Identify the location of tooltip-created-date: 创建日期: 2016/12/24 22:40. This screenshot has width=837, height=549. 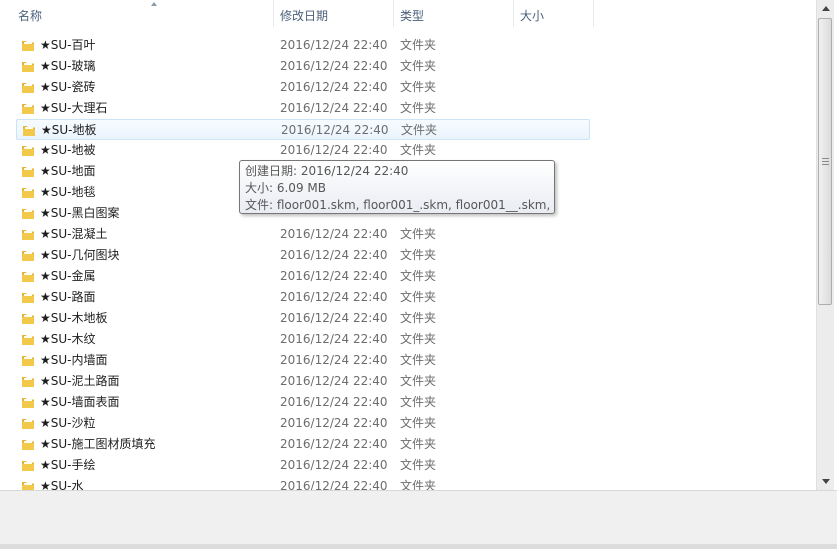
(327, 171).